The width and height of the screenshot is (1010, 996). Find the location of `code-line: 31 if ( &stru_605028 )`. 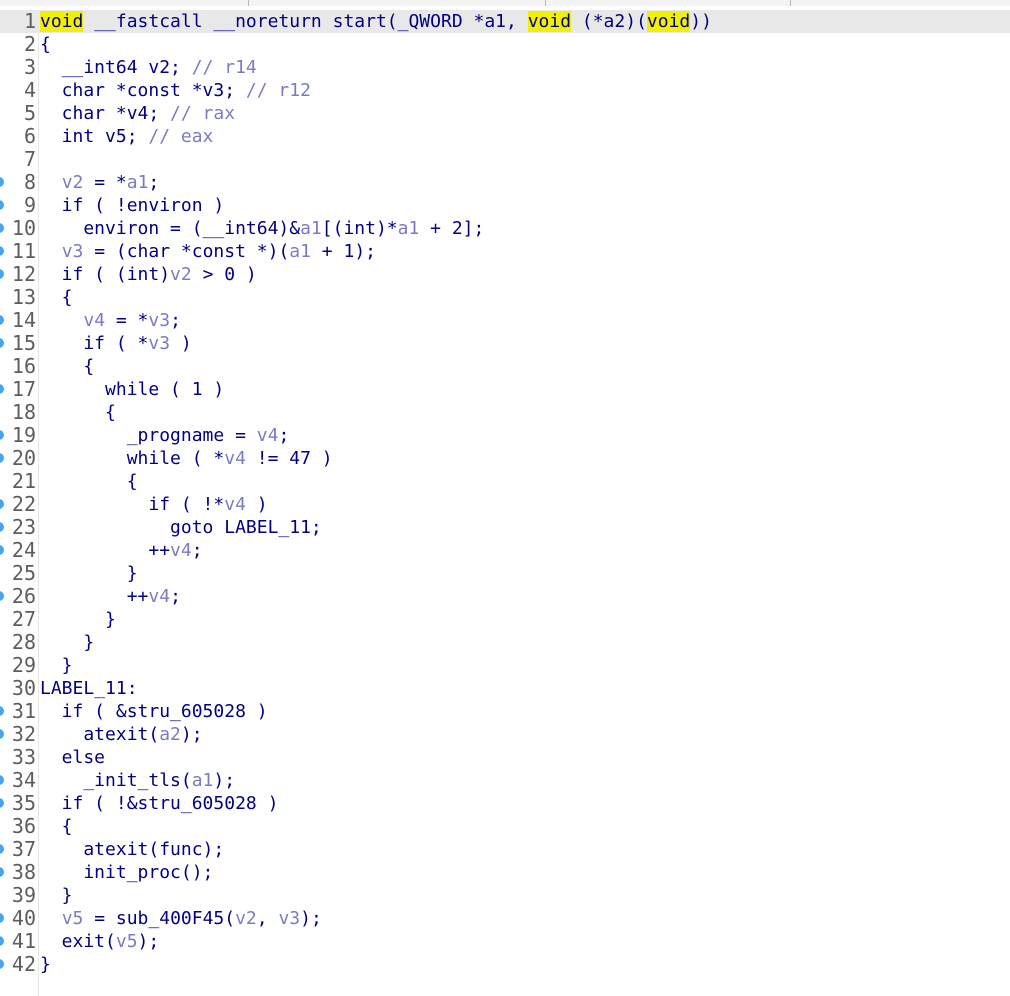

code-line: 31 if ( &stru_605028 ) is located at coordinates (505, 711).